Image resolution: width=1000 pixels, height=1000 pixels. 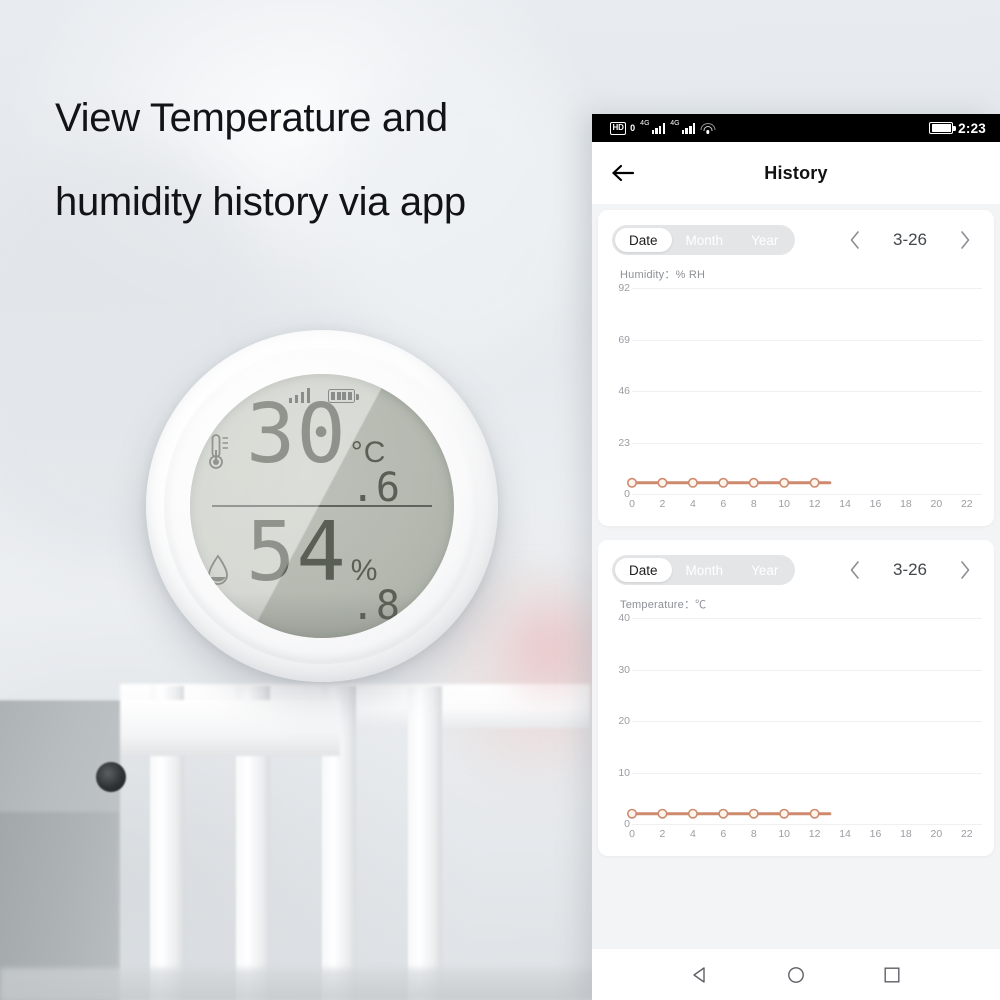 I want to click on nav-home-button, so click(x=796, y=975).